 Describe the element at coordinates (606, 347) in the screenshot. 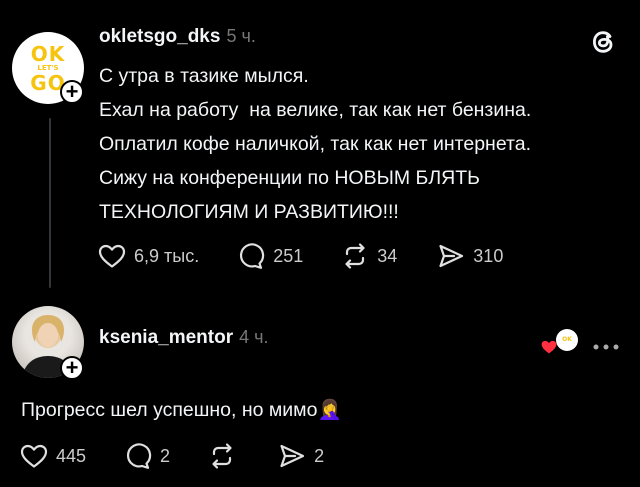

I see `more-icon` at that location.